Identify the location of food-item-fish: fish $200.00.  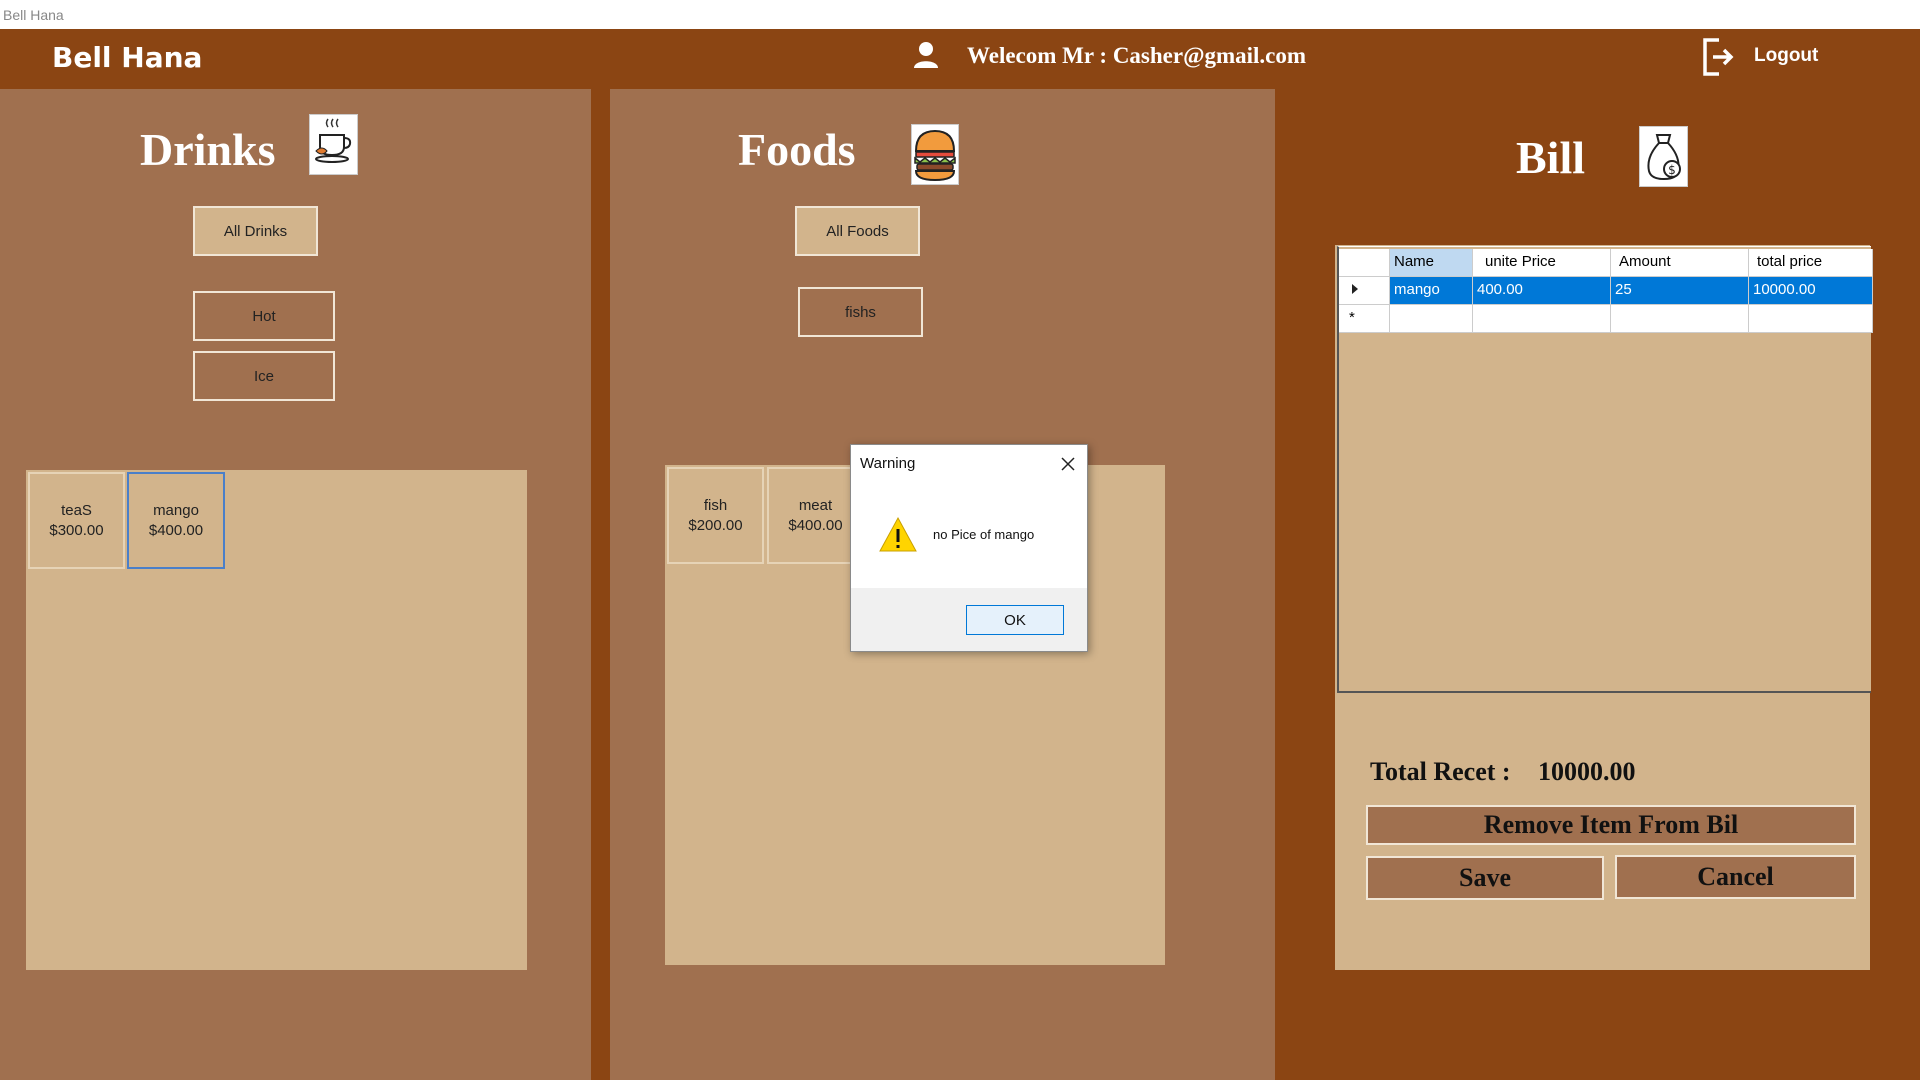
(715, 515).